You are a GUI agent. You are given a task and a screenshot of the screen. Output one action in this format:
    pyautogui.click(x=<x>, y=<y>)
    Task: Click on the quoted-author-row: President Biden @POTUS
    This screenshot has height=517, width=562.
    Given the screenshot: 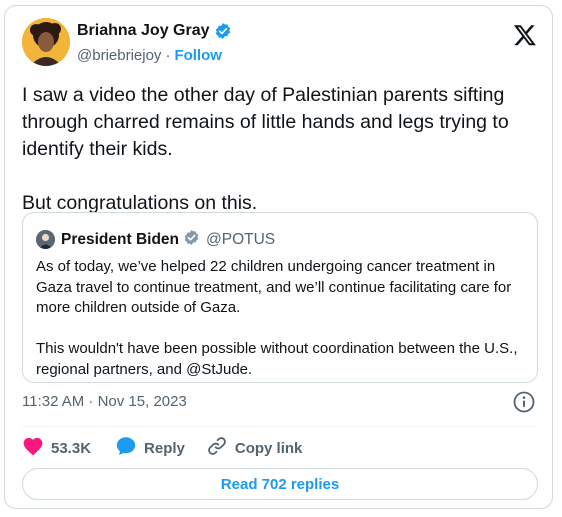 What is the action you would take?
    pyautogui.click(x=168, y=240)
    